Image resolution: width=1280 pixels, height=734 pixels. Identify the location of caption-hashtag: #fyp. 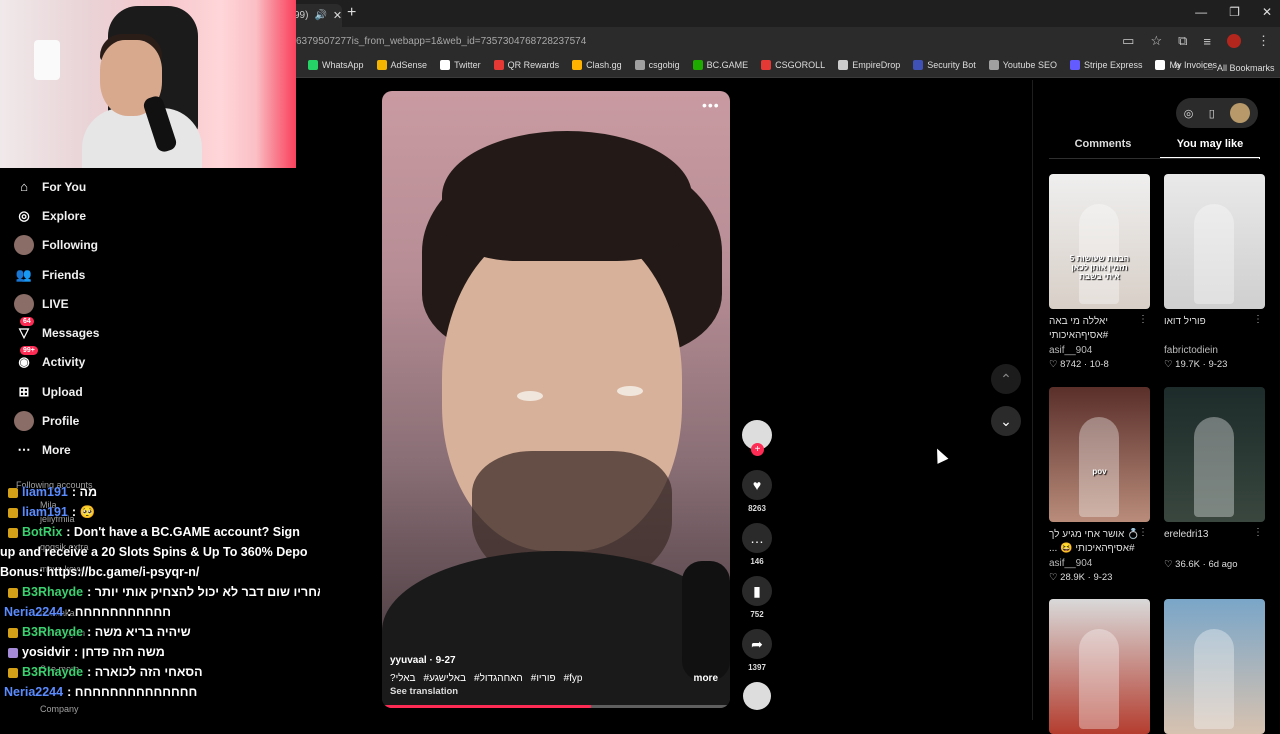
(573, 678).